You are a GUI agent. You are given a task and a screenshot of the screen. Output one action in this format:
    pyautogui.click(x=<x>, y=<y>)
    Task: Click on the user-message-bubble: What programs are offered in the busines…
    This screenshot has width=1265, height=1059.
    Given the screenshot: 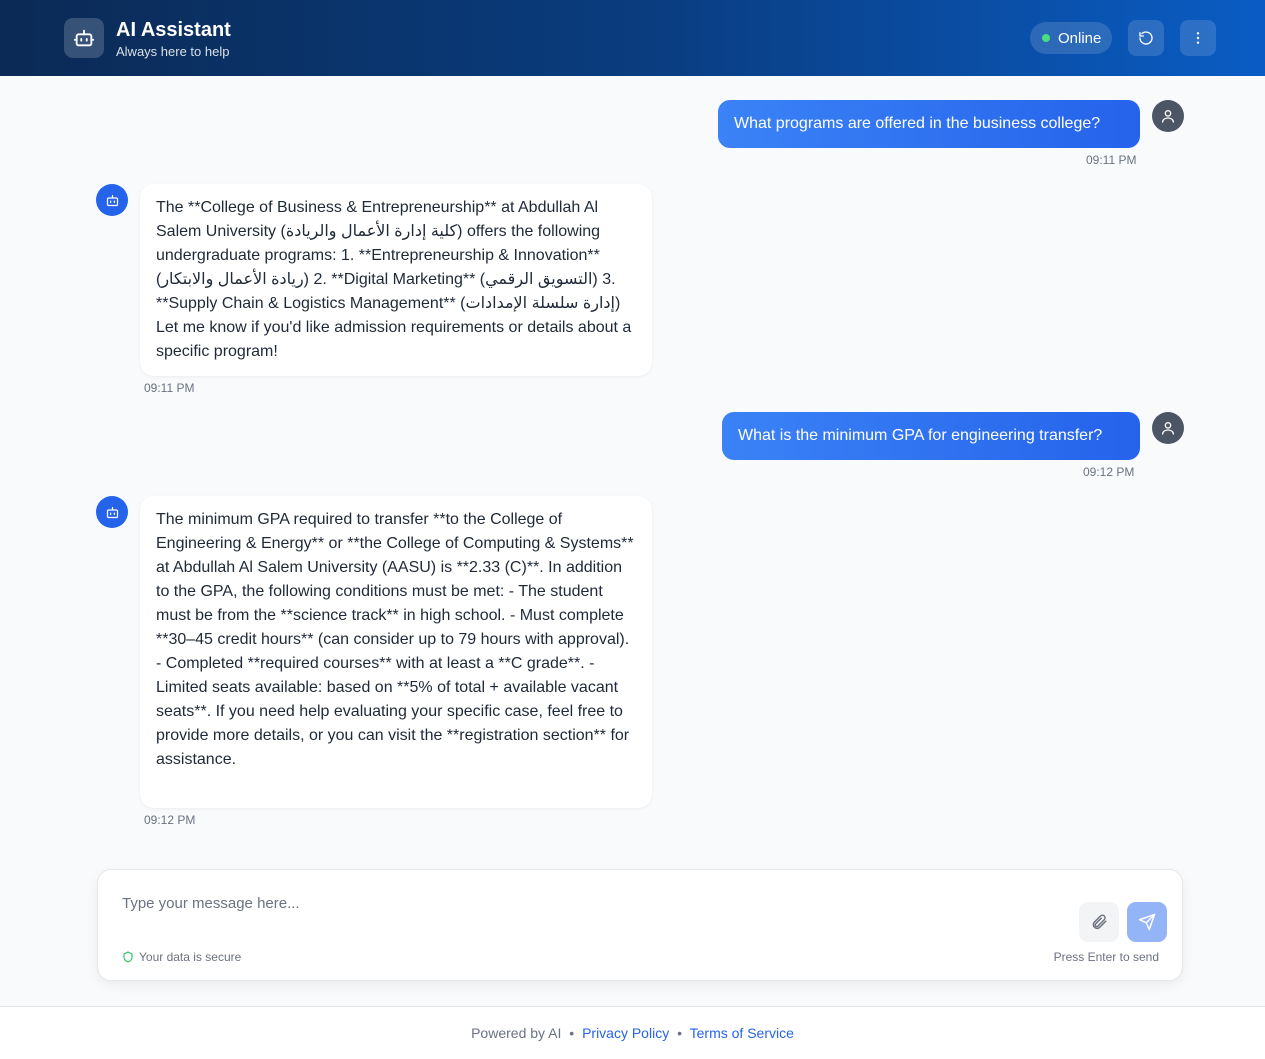 What is the action you would take?
    pyautogui.click(x=929, y=124)
    